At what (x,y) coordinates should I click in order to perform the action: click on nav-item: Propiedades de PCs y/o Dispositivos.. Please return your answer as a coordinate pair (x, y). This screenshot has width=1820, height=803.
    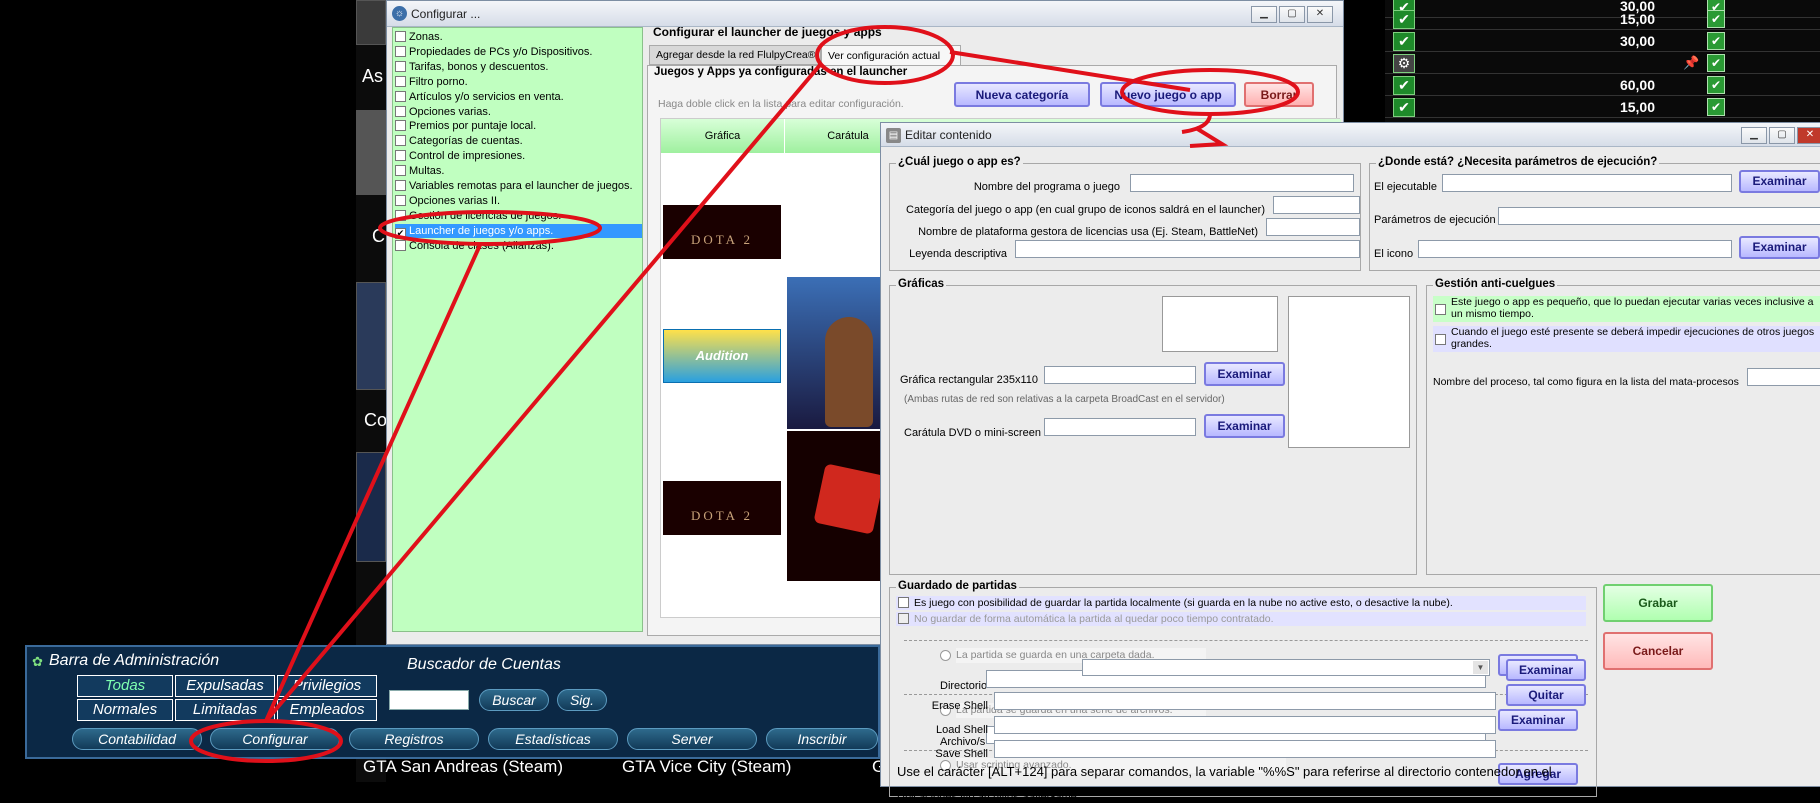
    Looking at the image, I should click on (518, 52).